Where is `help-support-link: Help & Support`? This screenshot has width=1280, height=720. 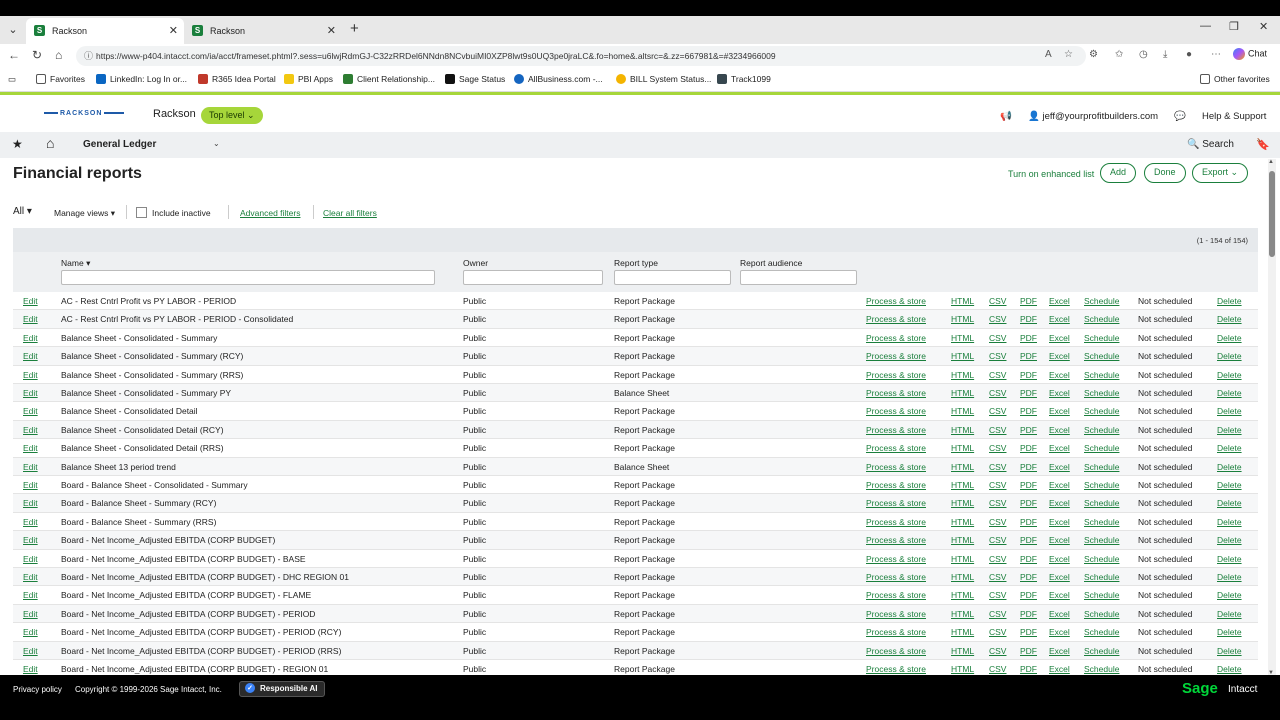 help-support-link: Help & Support is located at coordinates (1234, 116).